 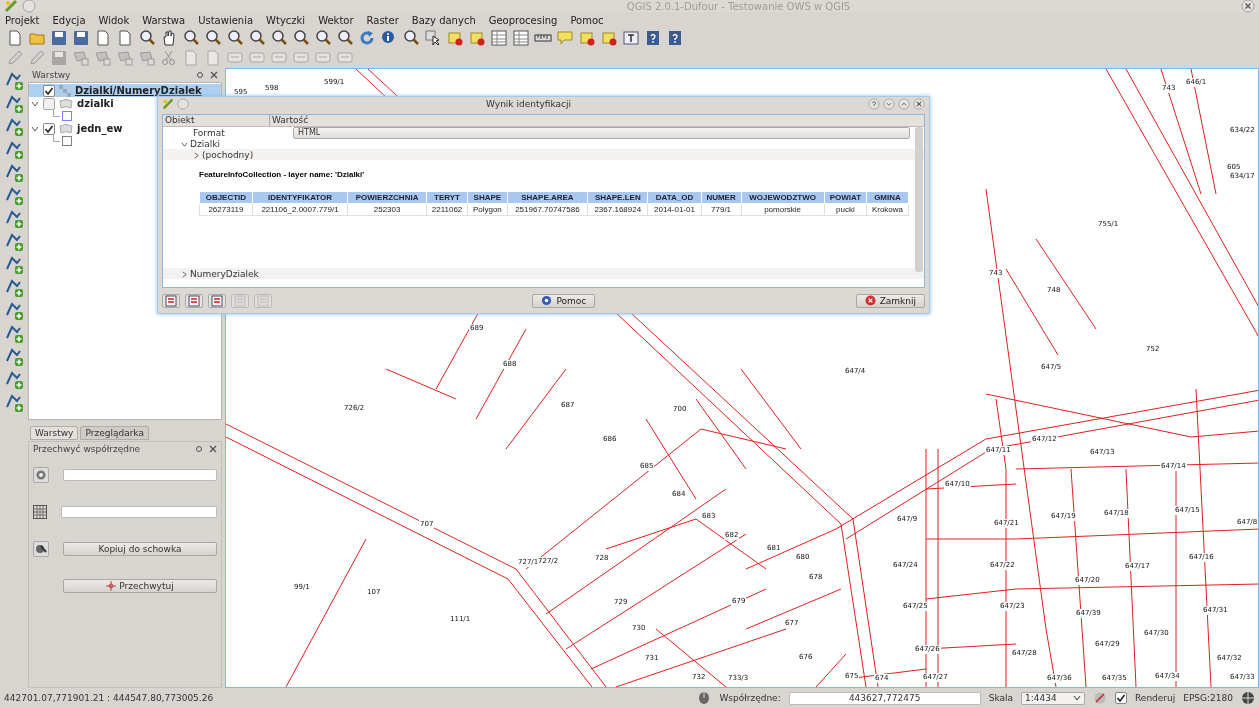 I want to click on panel-tab: Przeglądarka, so click(x=114, y=433).